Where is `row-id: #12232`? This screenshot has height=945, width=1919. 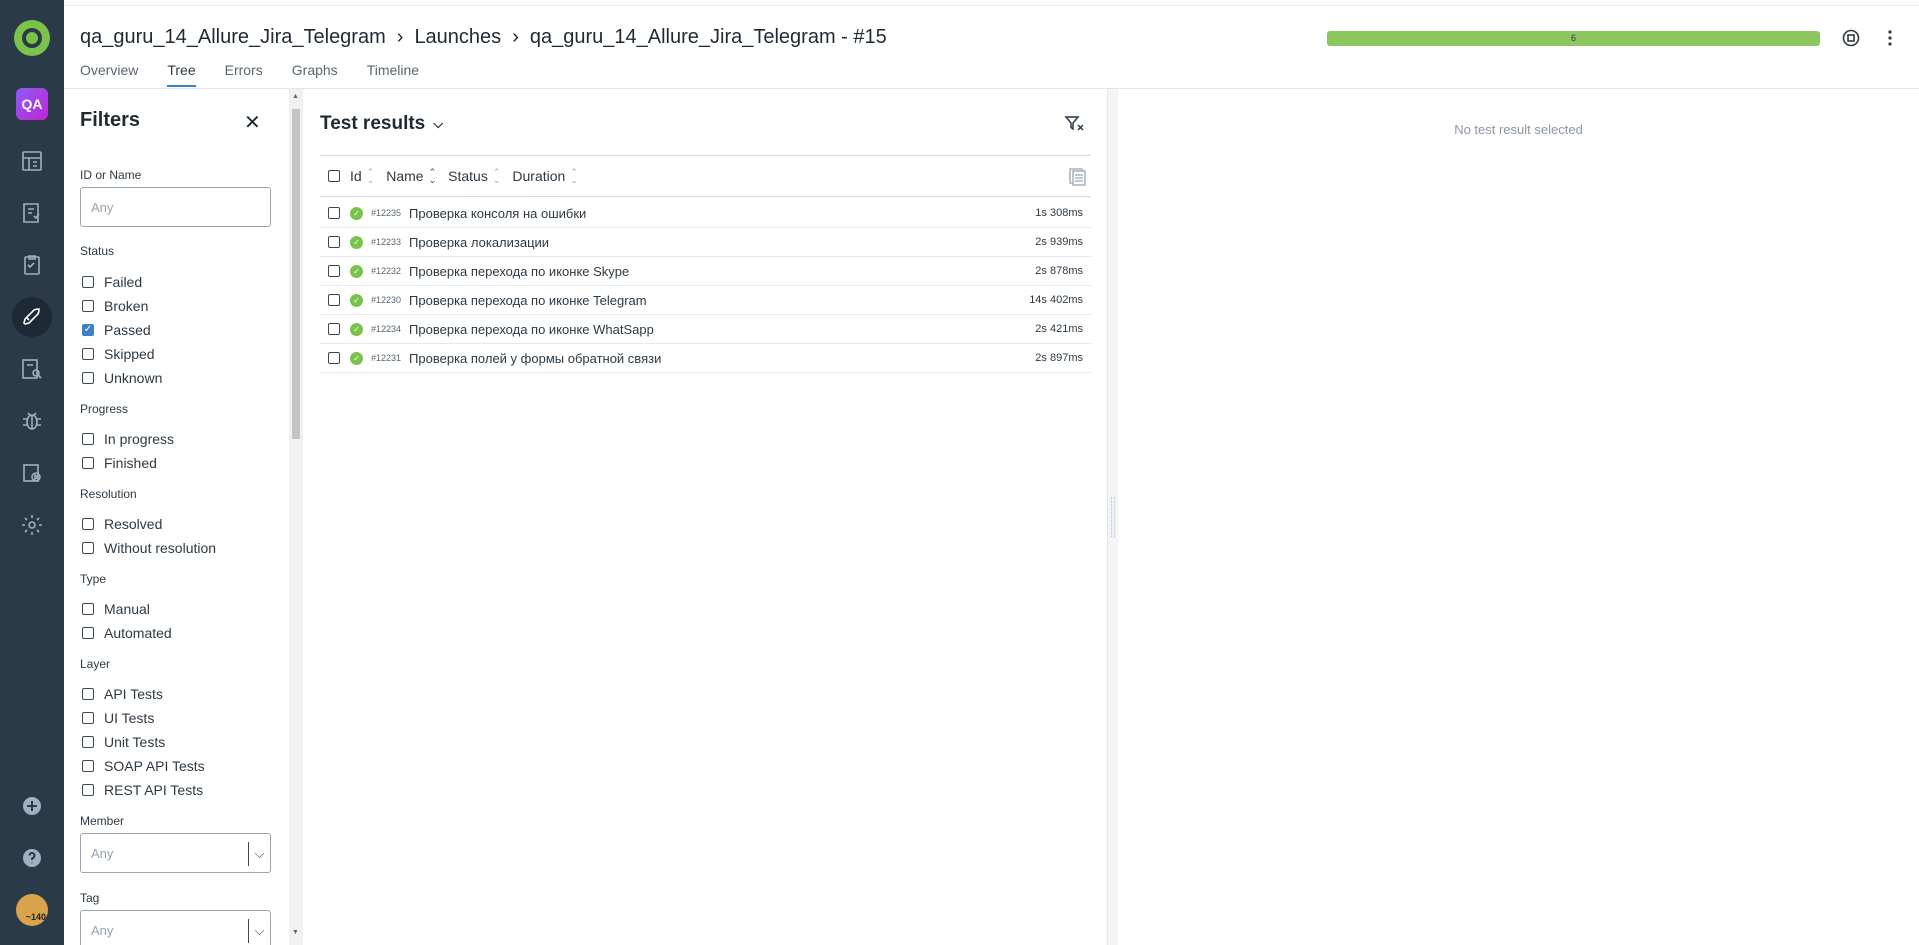 row-id: #12232 is located at coordinates (386, 271).